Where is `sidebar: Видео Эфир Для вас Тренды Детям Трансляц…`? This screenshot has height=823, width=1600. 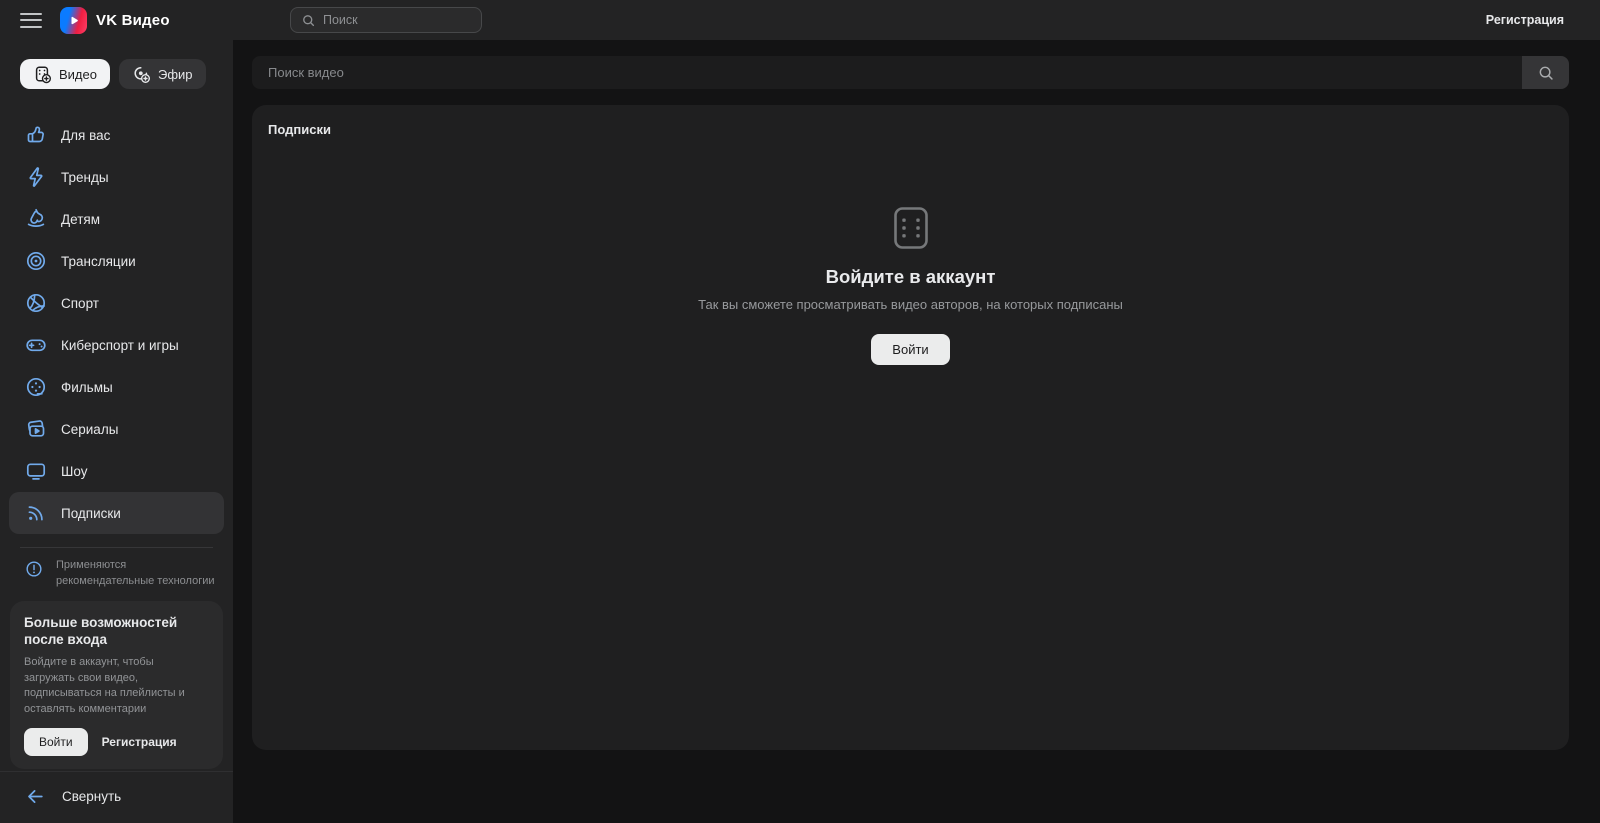
sidebar: Видео Эфир Для вас Тренды Детям Трансляц… is located at coordinates (116, 431).